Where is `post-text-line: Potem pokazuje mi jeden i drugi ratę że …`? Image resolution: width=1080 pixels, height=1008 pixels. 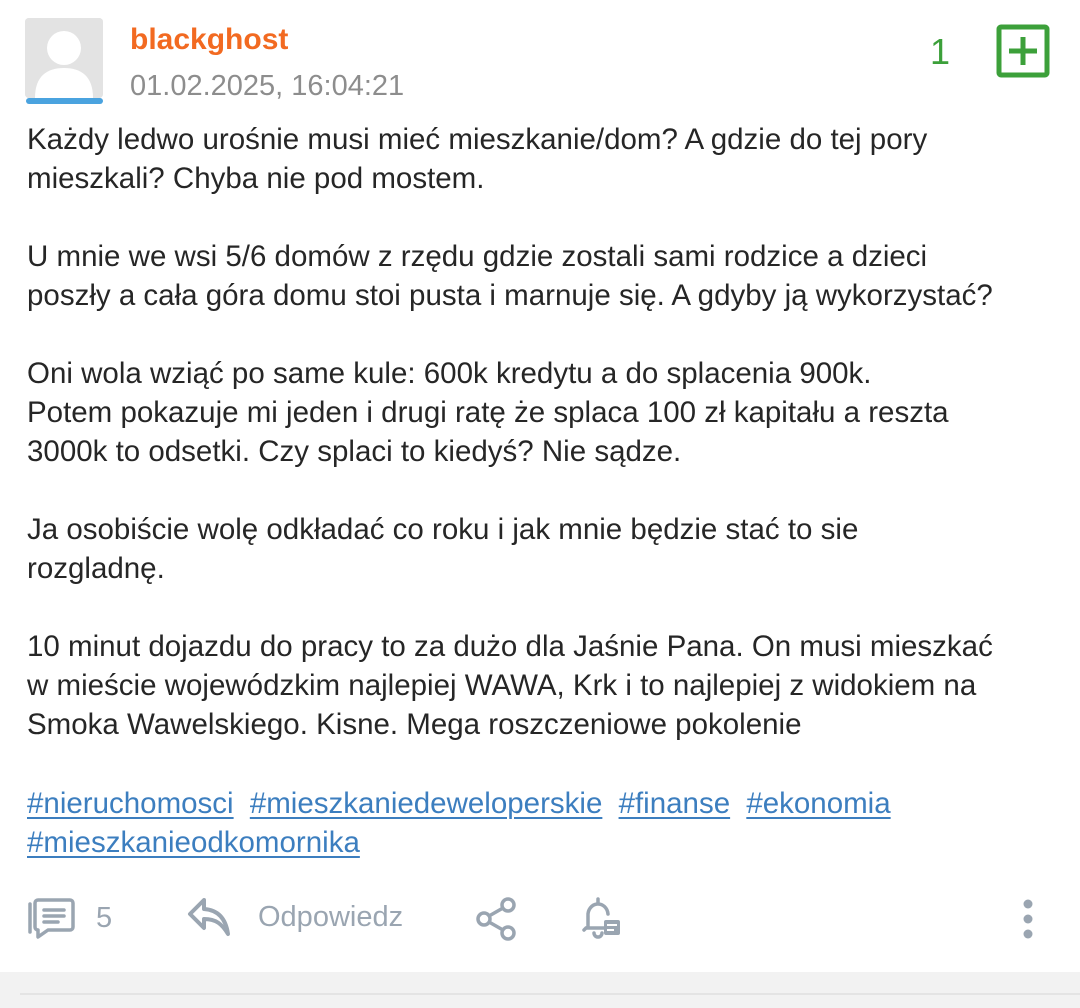
post-text-line: Potem pokazuje mi jeden i drugi ratę że … is located at coordinates (488, 412).